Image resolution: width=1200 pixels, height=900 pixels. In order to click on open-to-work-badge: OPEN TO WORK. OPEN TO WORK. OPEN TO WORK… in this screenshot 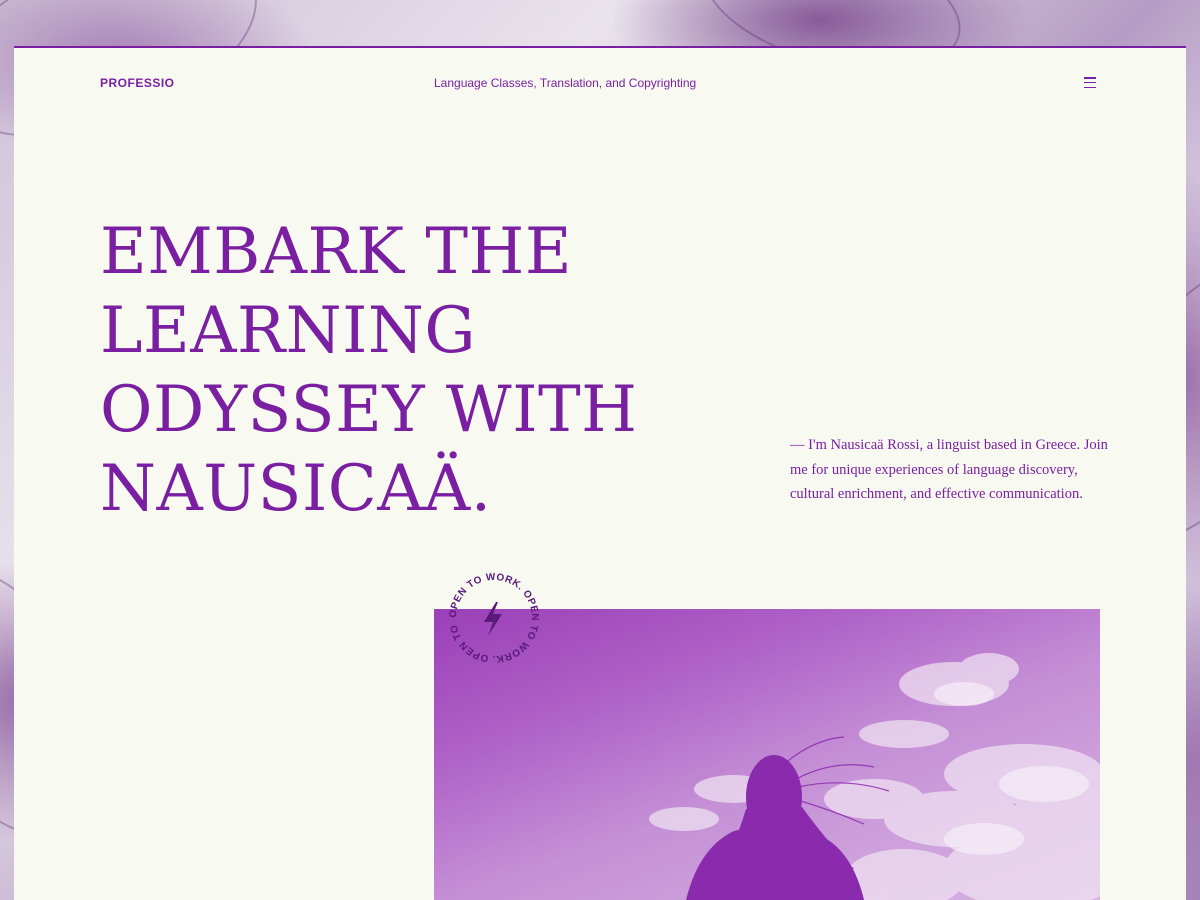, I will do `click(491, 614)`.